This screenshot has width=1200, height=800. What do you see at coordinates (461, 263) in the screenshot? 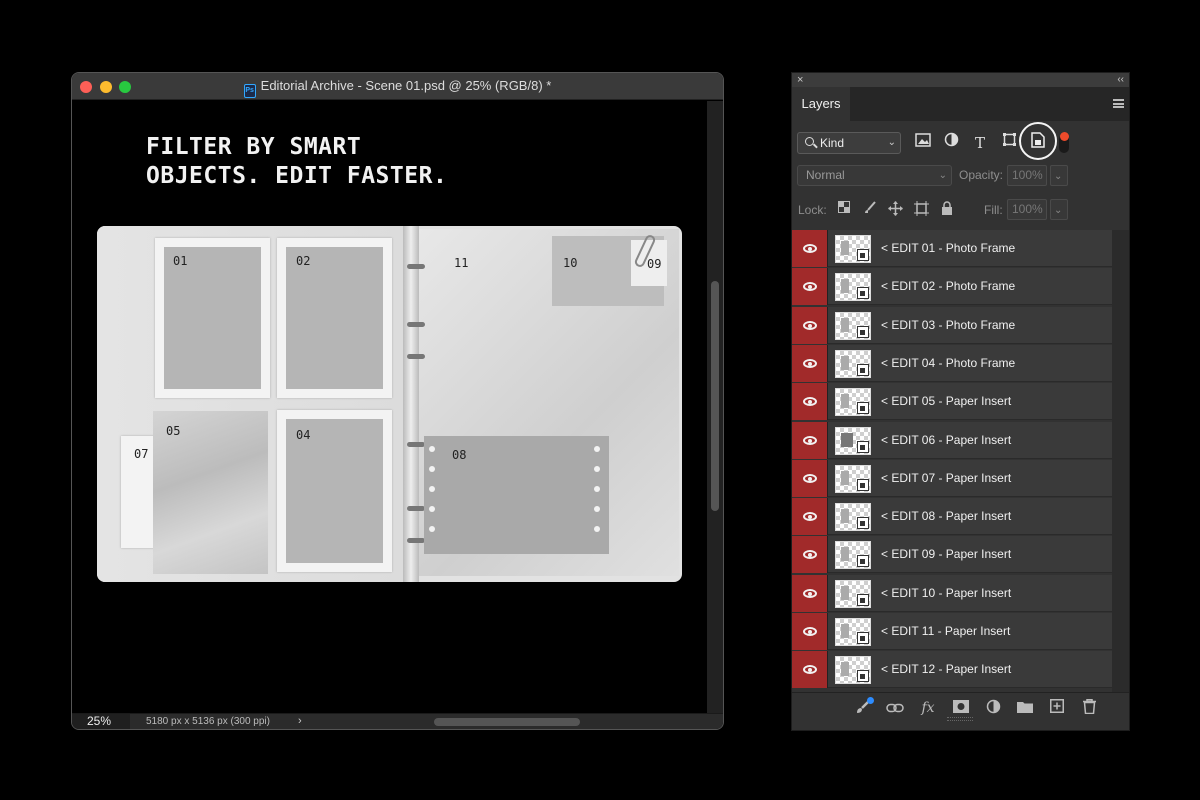
I see `slot-label-11: 11` at bounding box center [461, 263].